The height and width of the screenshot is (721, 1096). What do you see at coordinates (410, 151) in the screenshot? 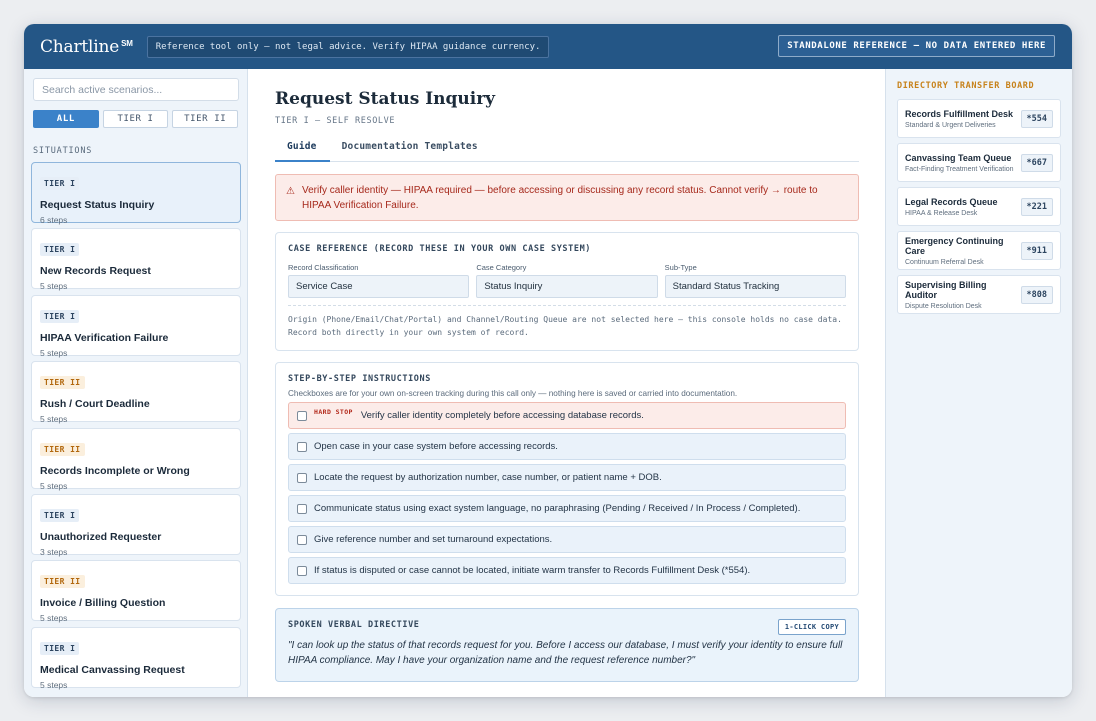
I see `tab-documentation-templates: Documentation Templates` at bounding box center [410, 151].